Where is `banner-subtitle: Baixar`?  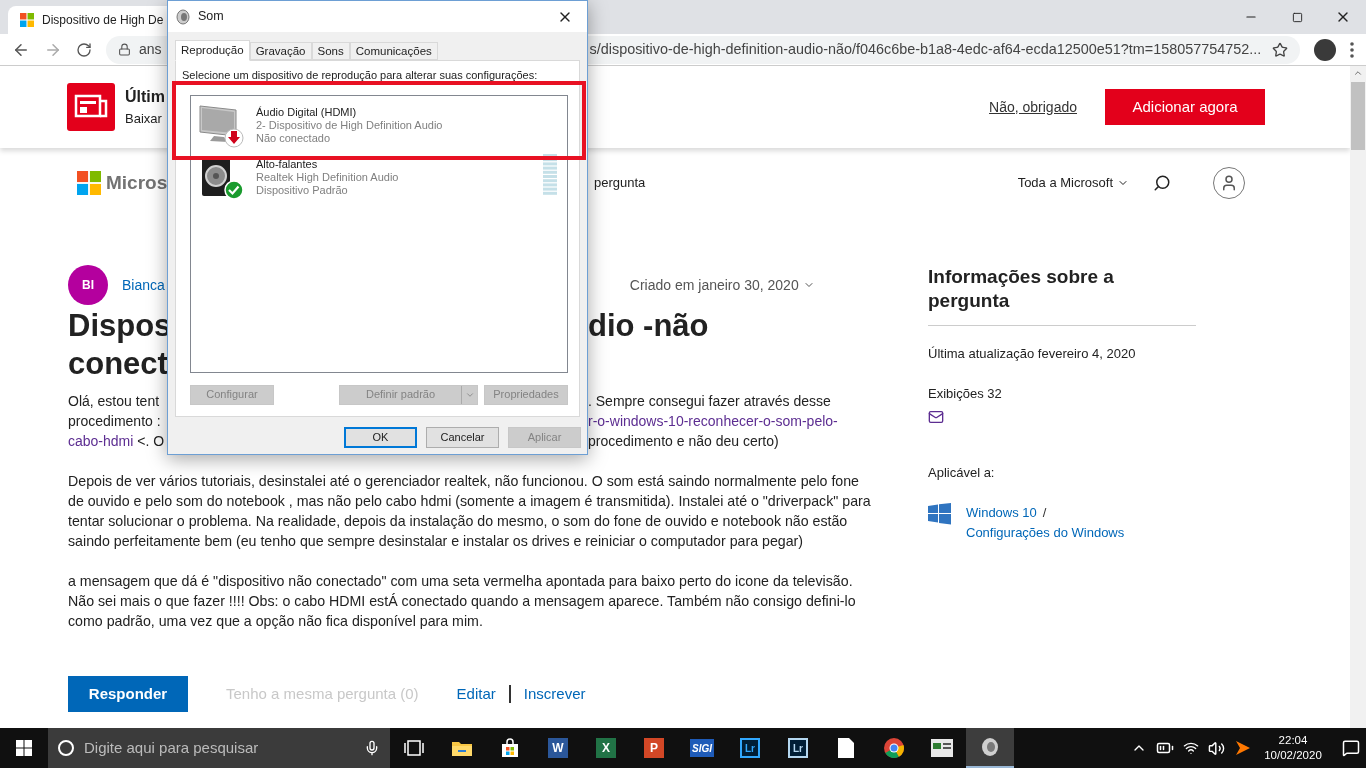
banner-subtitle: Baixar is located at coordinates (144, 119).